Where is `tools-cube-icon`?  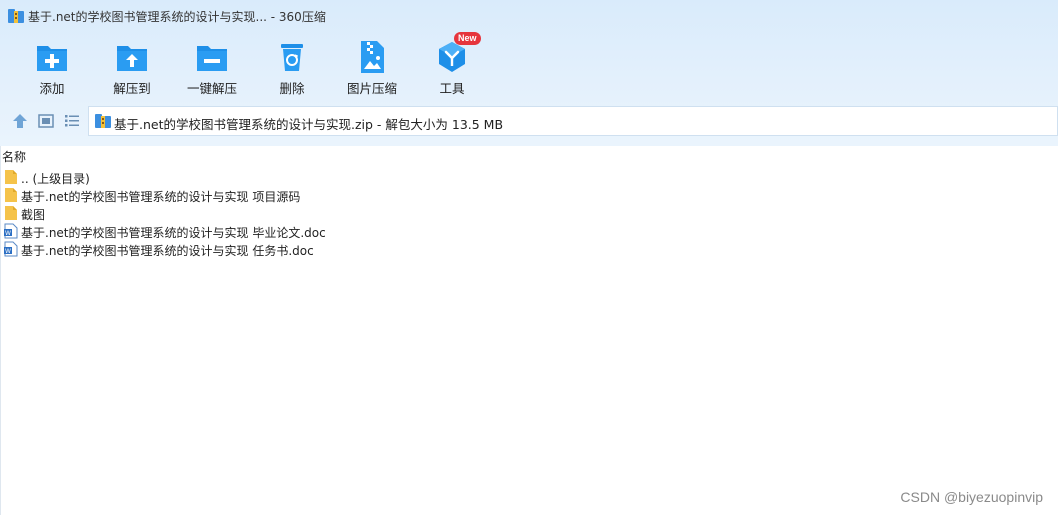 tools-cube-icon is located at coordinates (452, 57).